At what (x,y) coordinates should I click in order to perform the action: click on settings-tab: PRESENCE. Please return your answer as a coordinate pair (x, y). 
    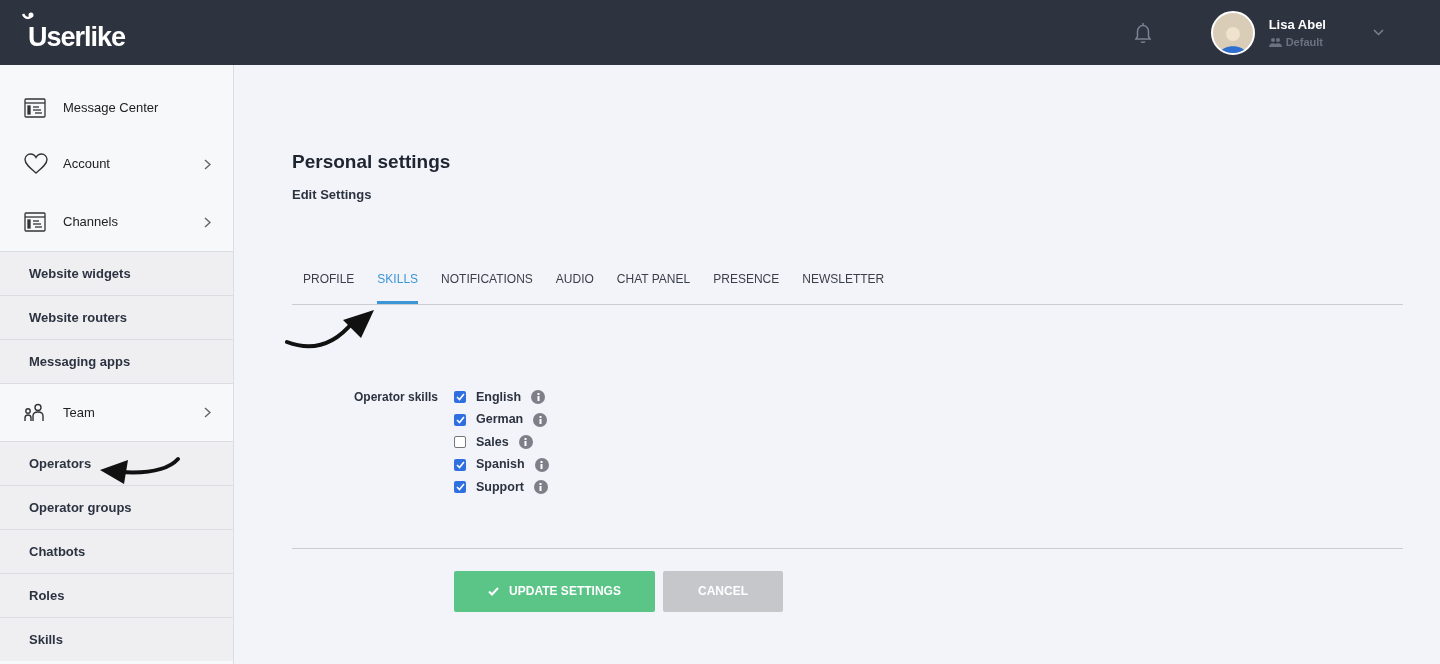
    Looking at the image, I should click on (746, 285).